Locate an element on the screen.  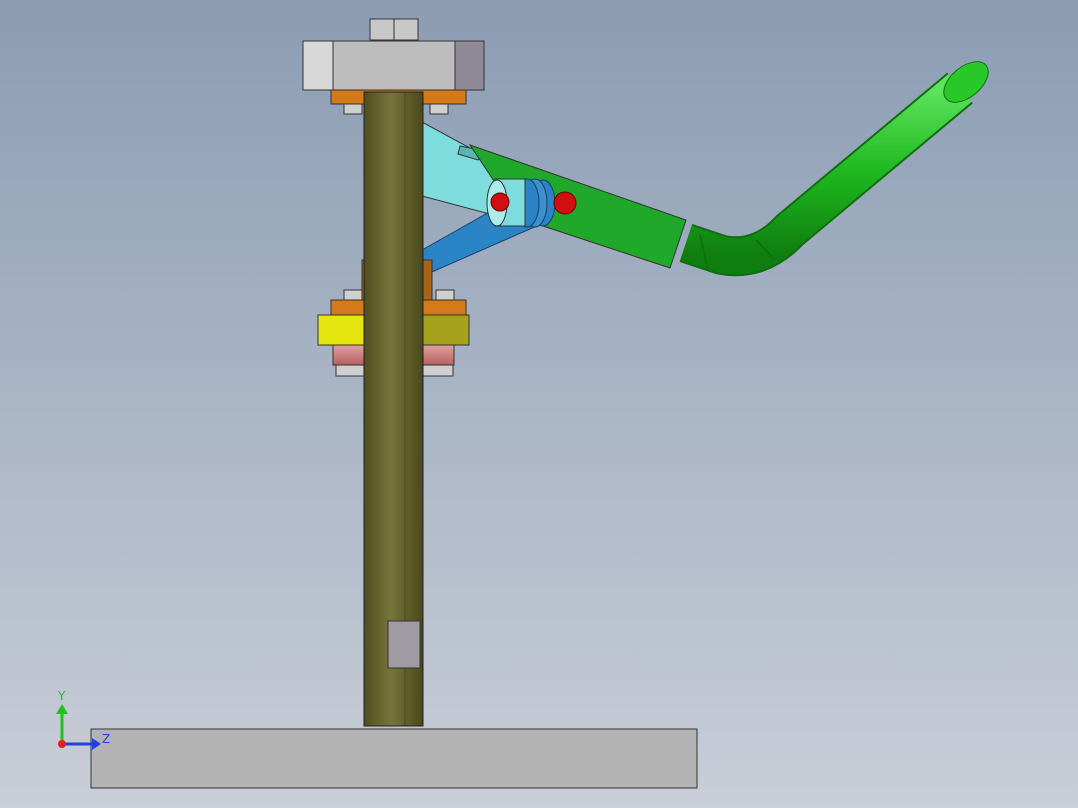
base-plate is located at coordinates (394, 758).